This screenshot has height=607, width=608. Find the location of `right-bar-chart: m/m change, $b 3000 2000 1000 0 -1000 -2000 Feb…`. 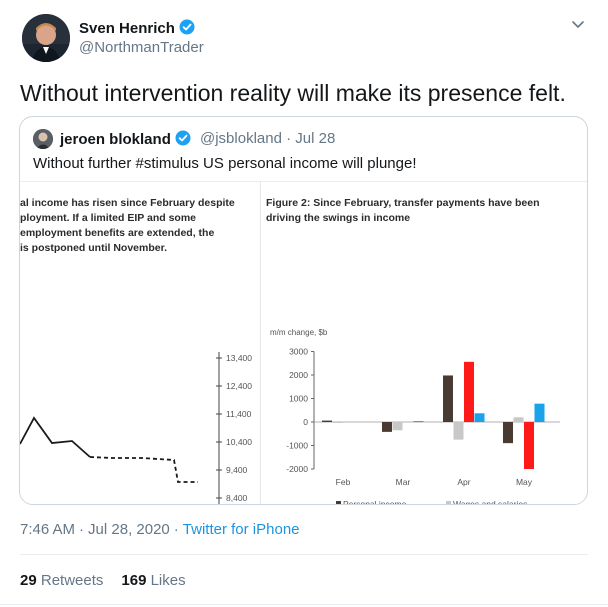

right-bar-chart: m/m change, $b 3000 2000 1000 0 -1000 -2000 Feb… is located at coordinates (415, 416).